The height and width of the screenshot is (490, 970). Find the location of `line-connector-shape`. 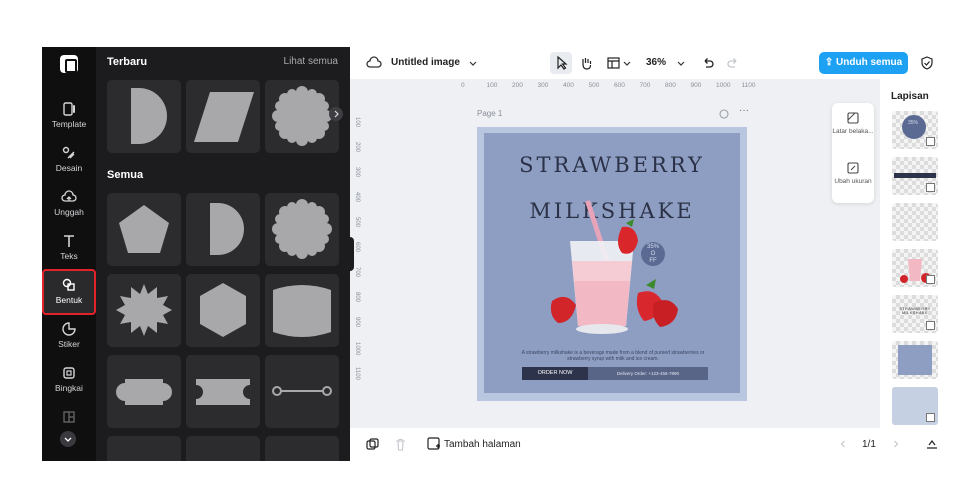

line-connector-shape is located at coordinates (302, 391).